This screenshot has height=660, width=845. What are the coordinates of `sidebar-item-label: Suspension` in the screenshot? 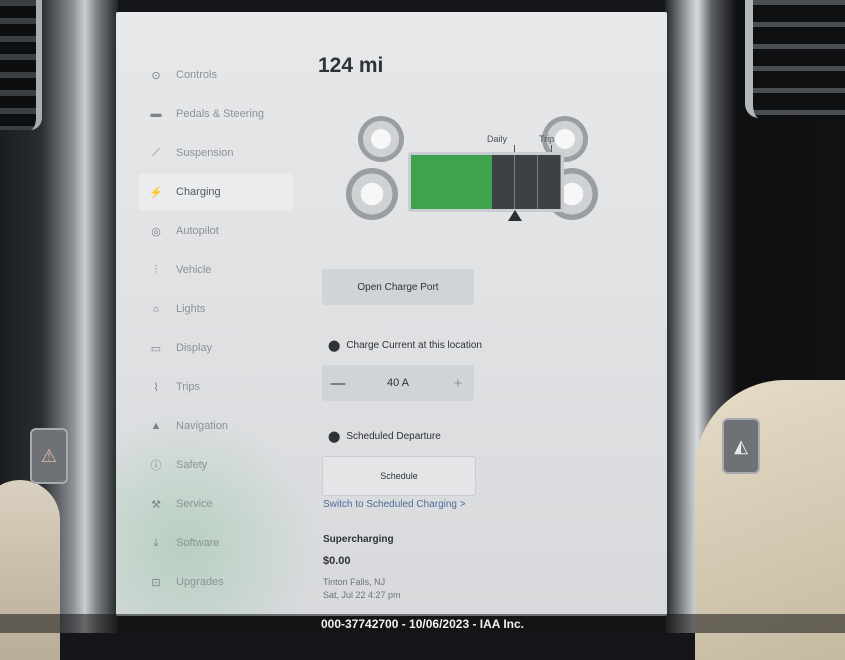 It's located at (205, 153).